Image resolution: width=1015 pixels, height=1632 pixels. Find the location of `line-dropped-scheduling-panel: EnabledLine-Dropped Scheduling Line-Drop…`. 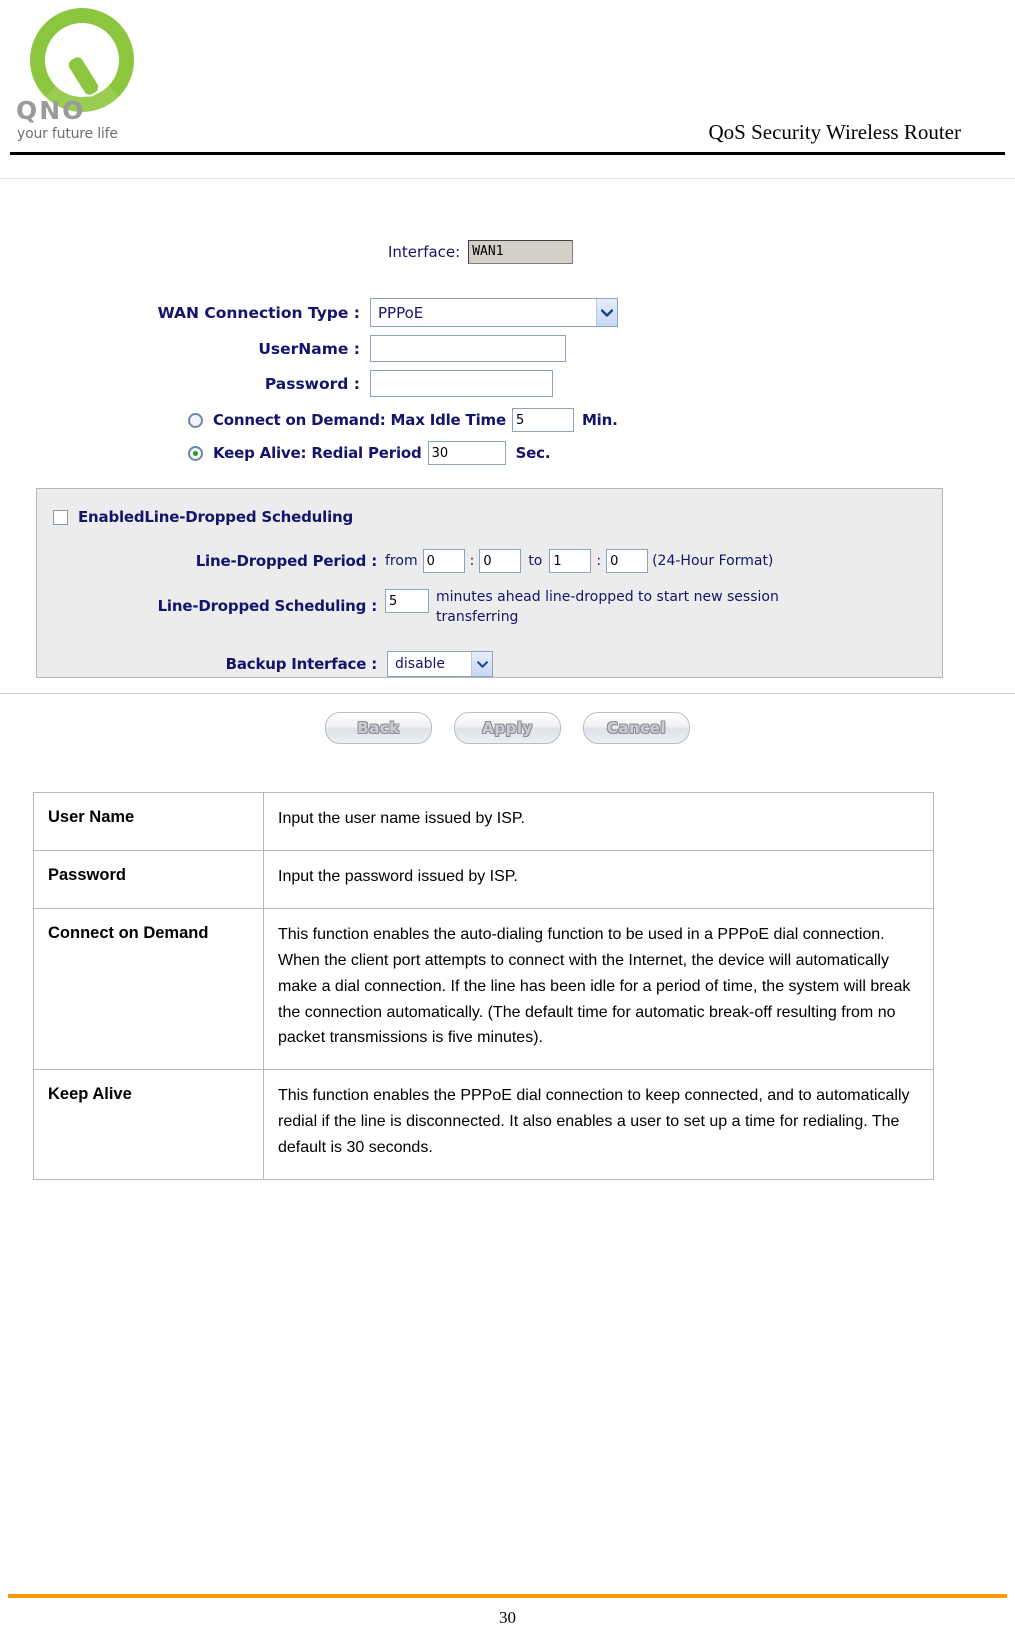

line-dropped-scheduling-panel: EnabledLine-Dropped Scheduling Line-Drop… is located at coordinates (489, 583).